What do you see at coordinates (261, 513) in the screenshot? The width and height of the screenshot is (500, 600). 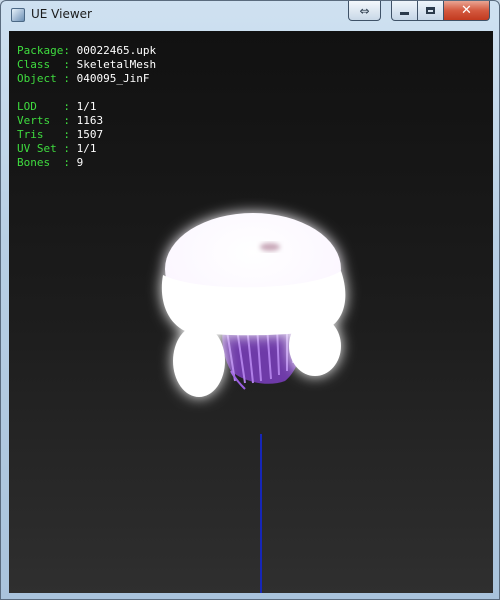 I see `axis-line` at bounding box center [261, 513].